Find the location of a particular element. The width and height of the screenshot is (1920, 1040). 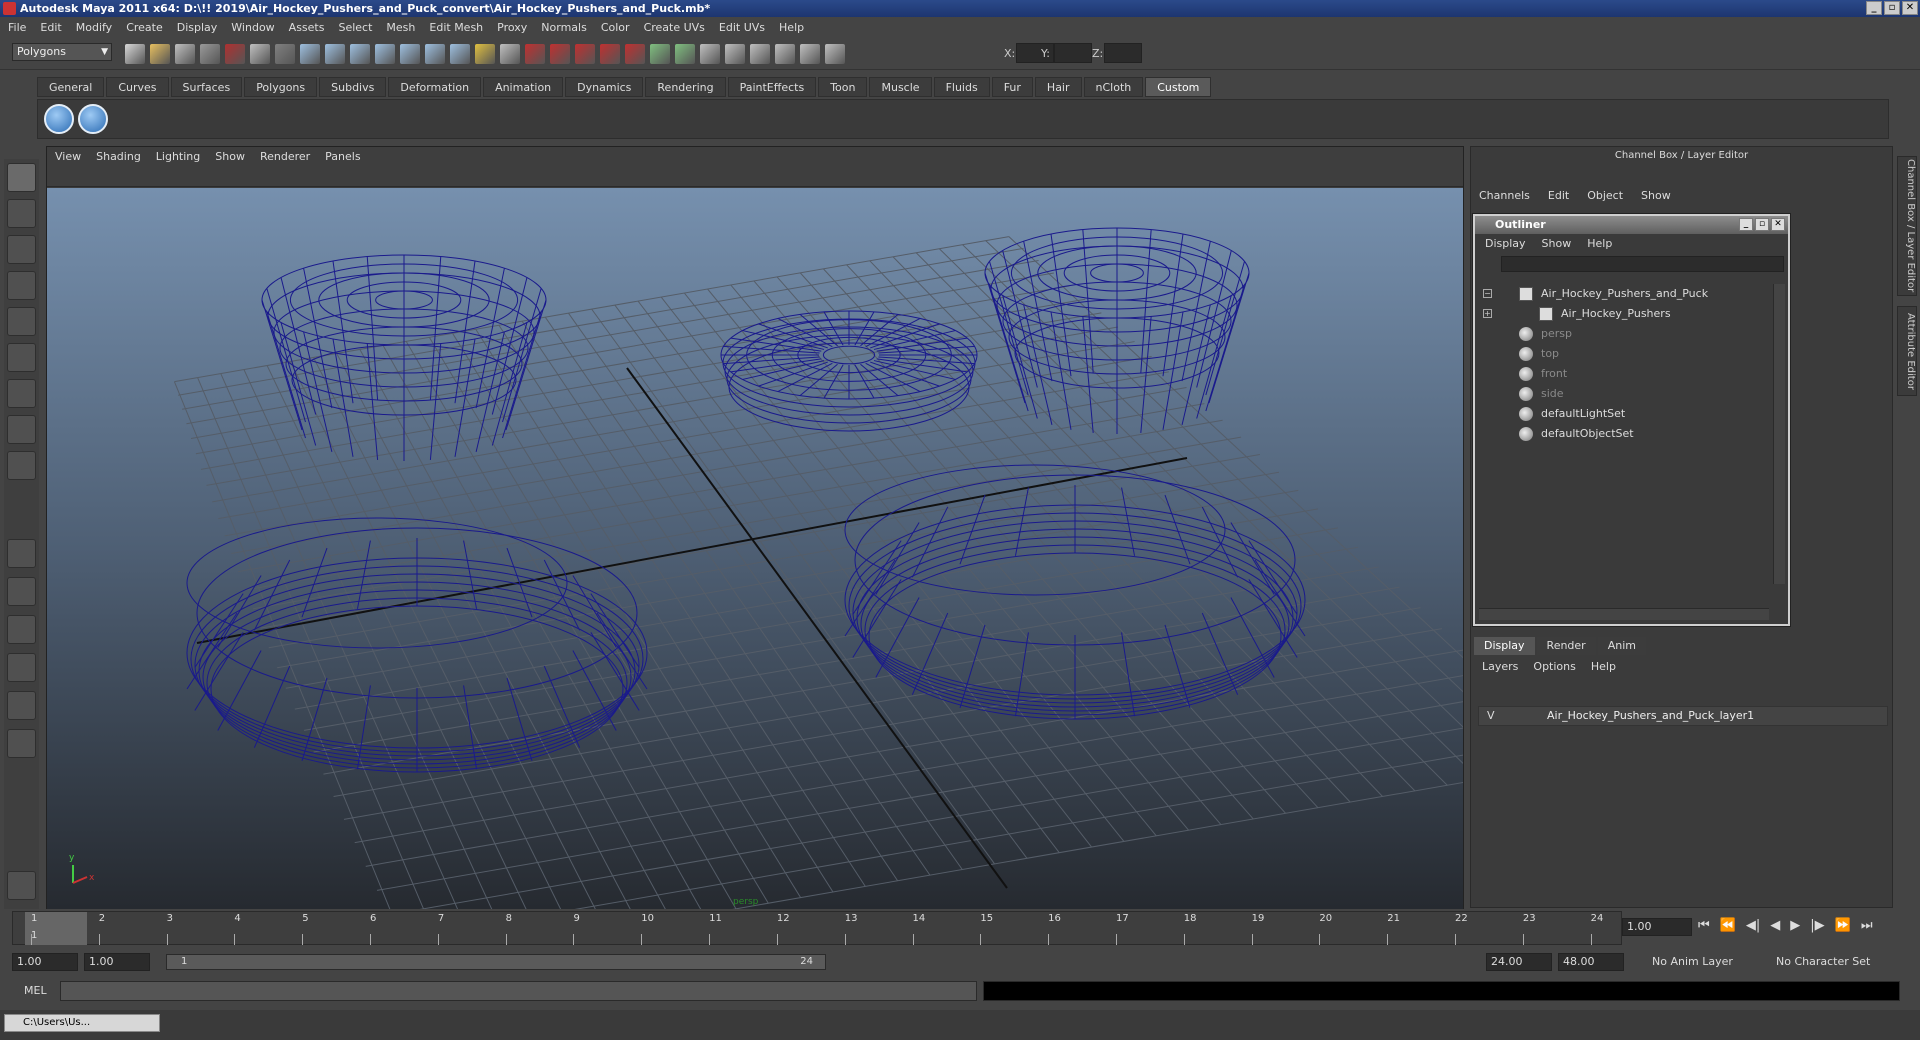

shelf-tab-muscle: Muscle is located at coordinates (900, 87).